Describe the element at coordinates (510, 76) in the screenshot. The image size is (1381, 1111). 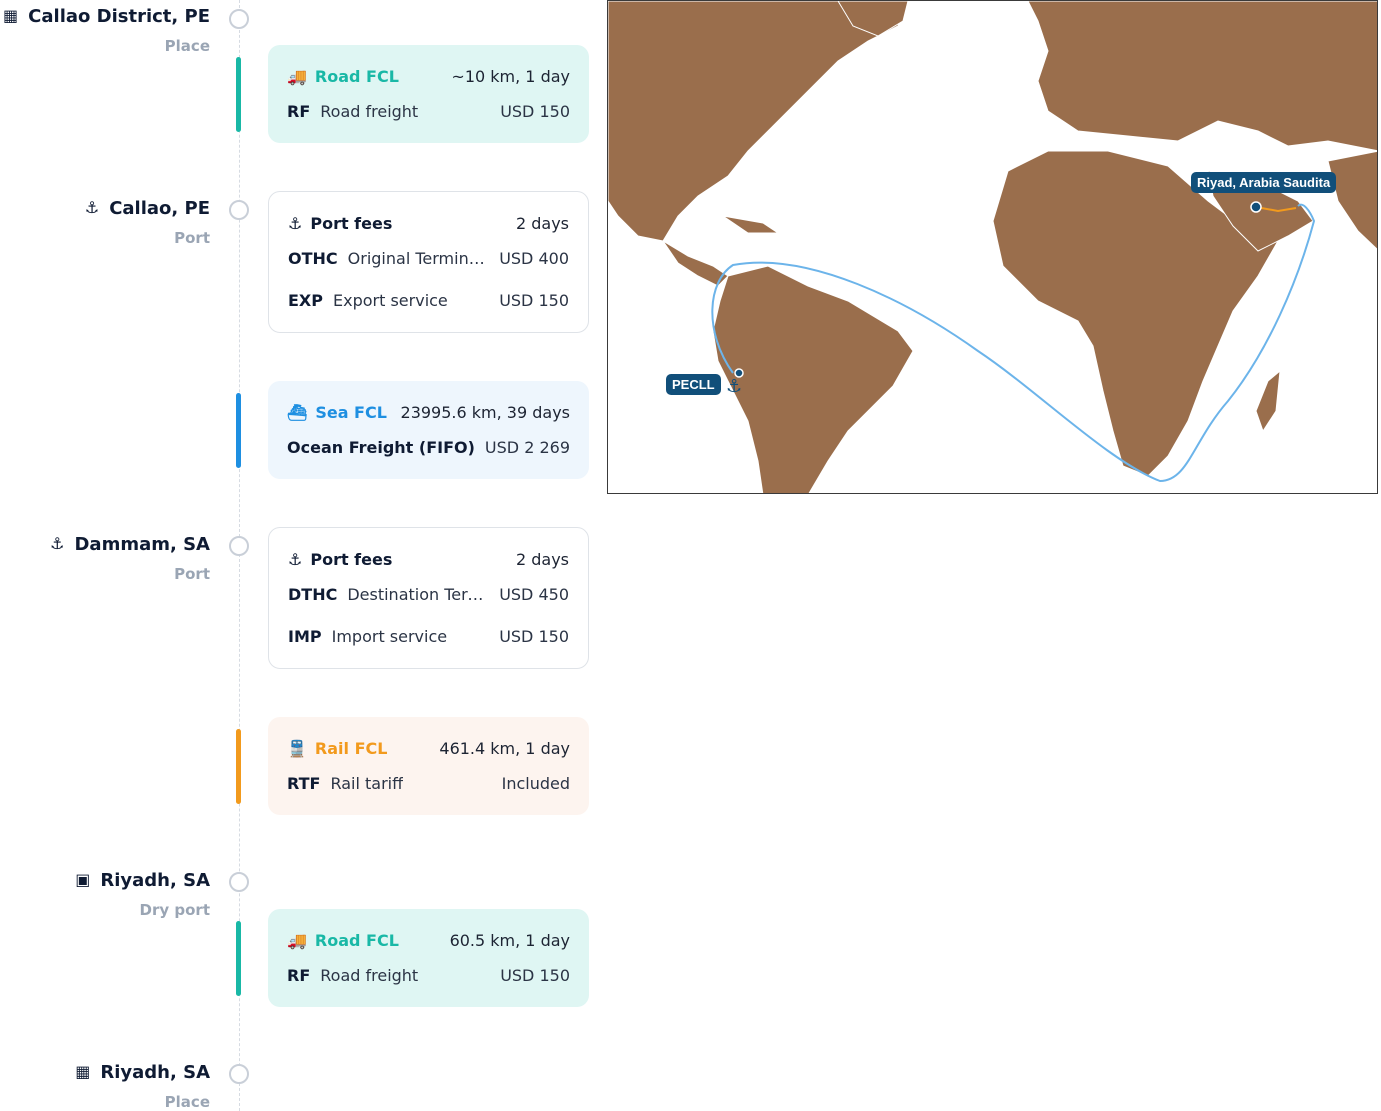
I see `leg-summary: ~10 km, 1 day` at that location.